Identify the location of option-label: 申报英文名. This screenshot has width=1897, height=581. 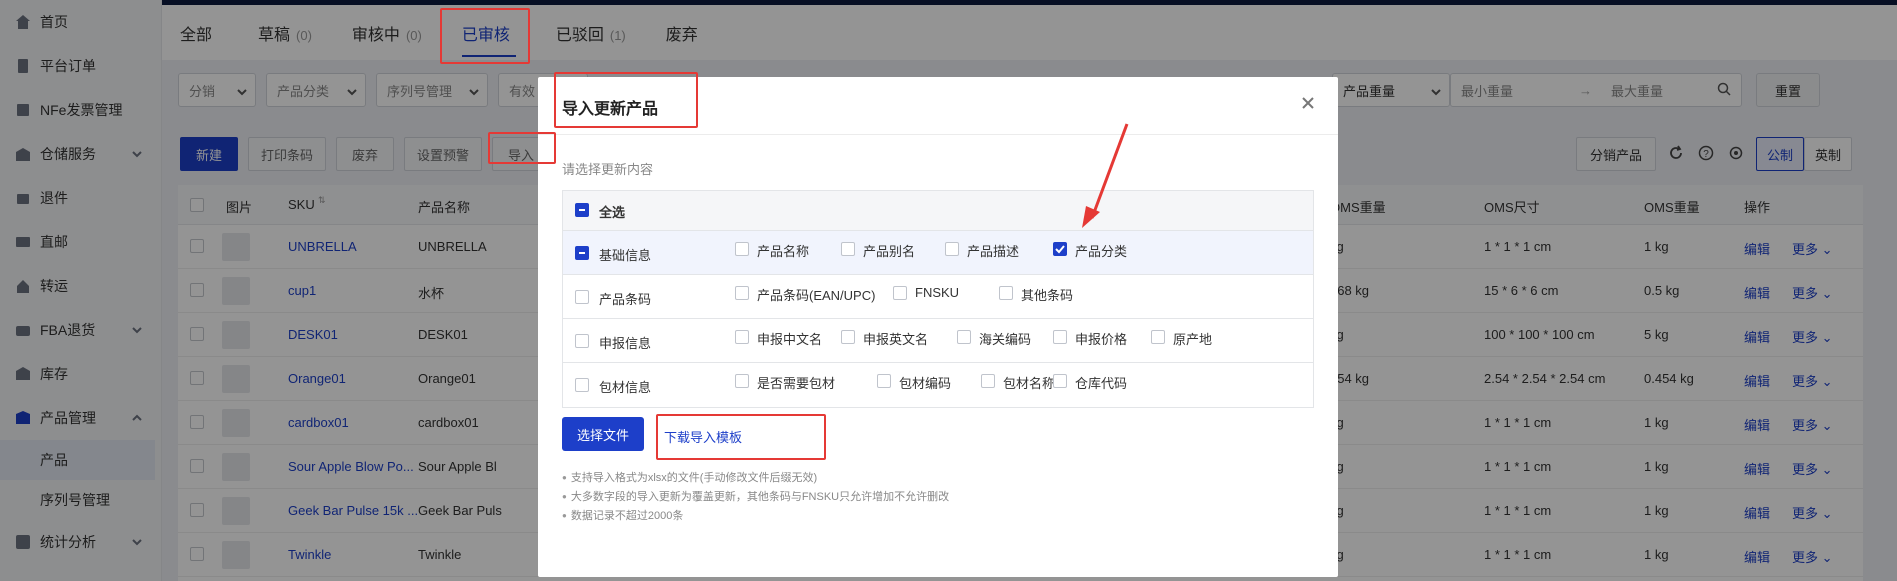
(896, 339).